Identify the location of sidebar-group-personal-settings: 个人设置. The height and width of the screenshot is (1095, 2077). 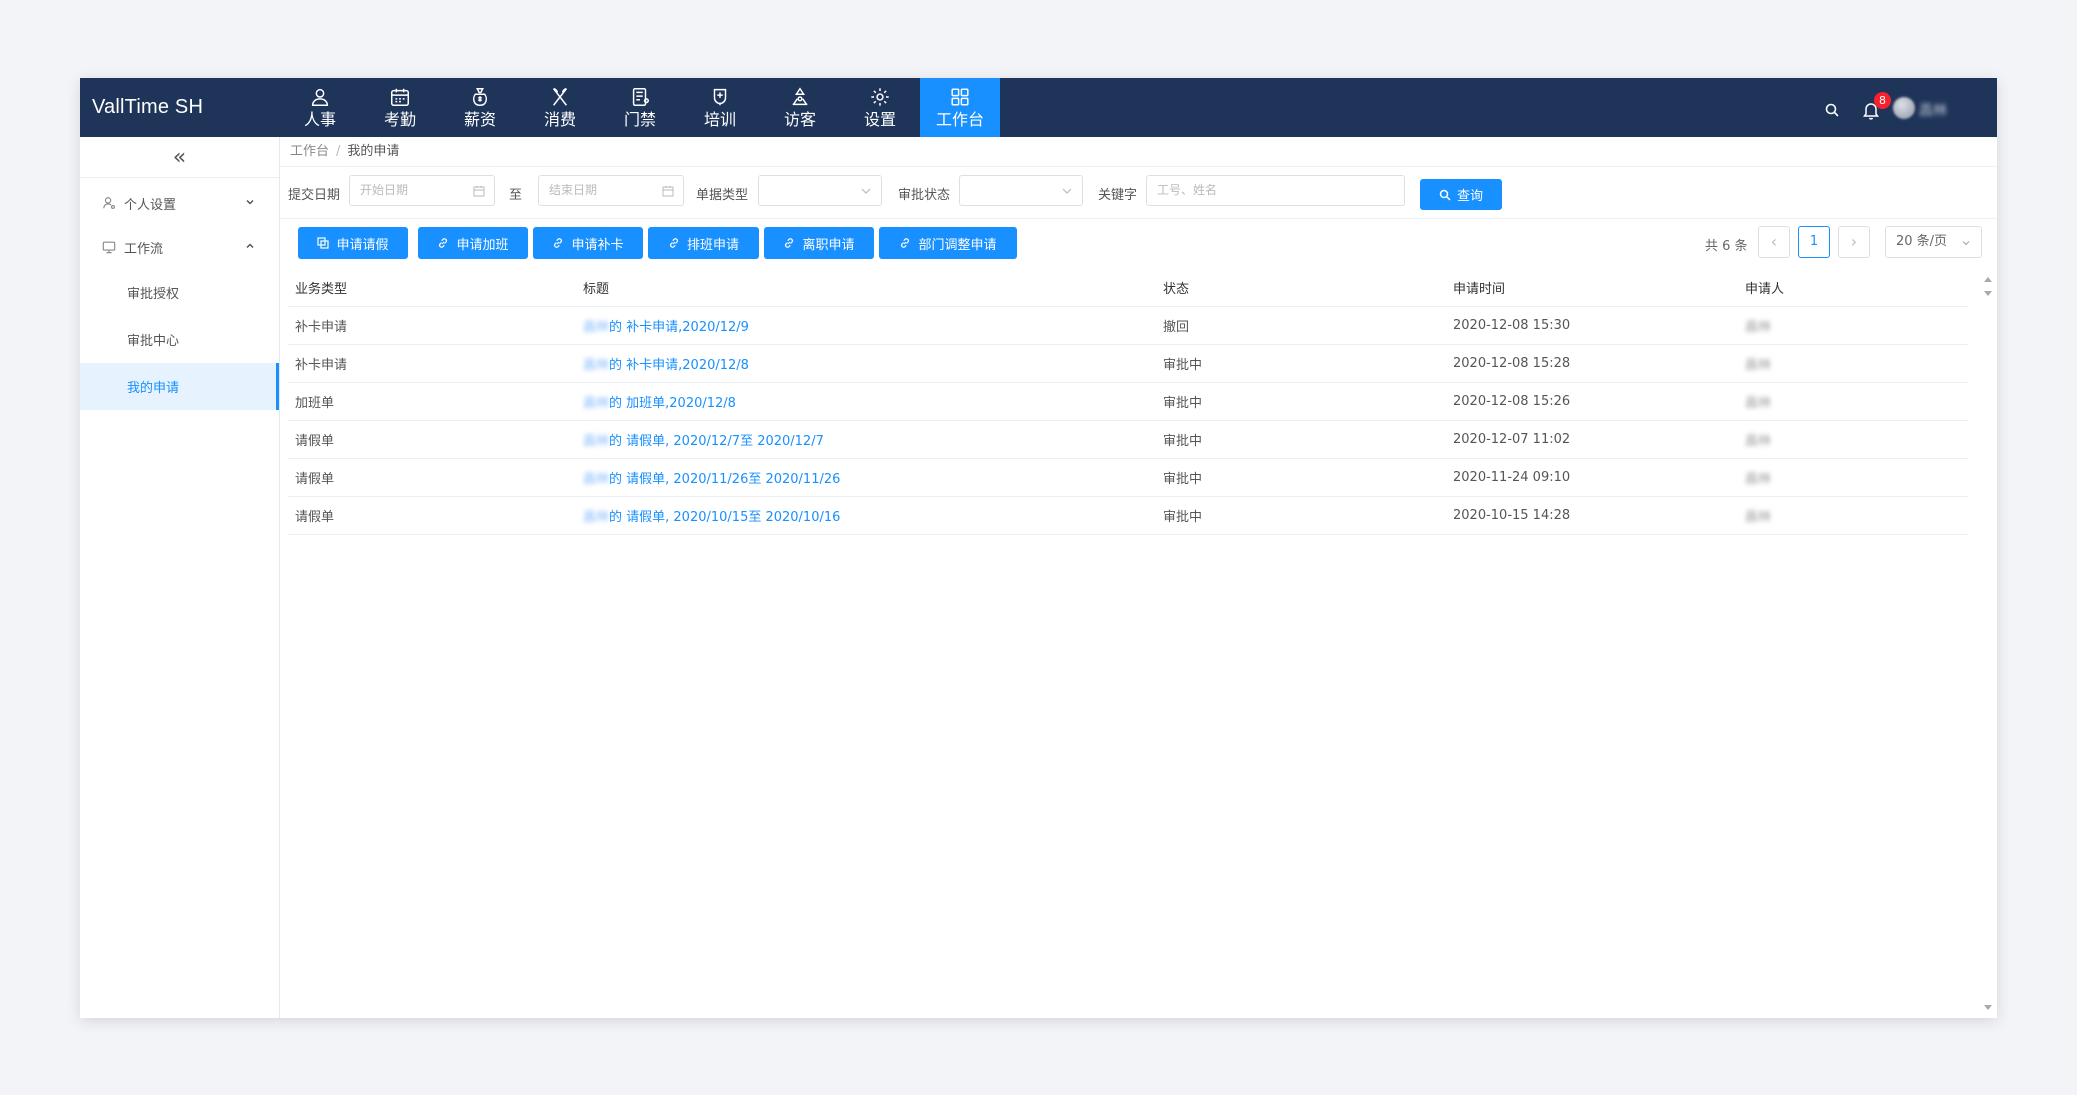
(179, 203).